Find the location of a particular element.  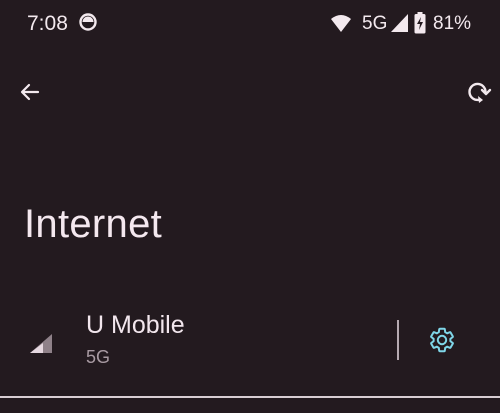

network-reset-icon is located at coordinates (480, 92).